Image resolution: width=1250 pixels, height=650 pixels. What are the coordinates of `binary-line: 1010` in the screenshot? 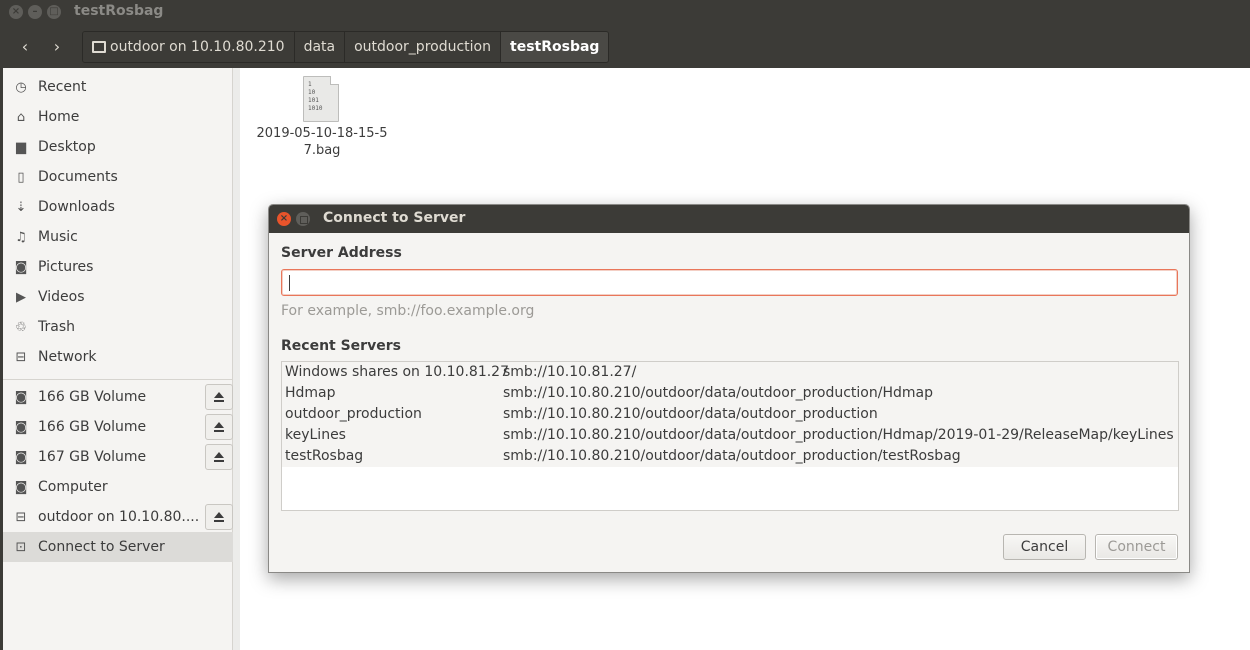 It's located at (315, 108).